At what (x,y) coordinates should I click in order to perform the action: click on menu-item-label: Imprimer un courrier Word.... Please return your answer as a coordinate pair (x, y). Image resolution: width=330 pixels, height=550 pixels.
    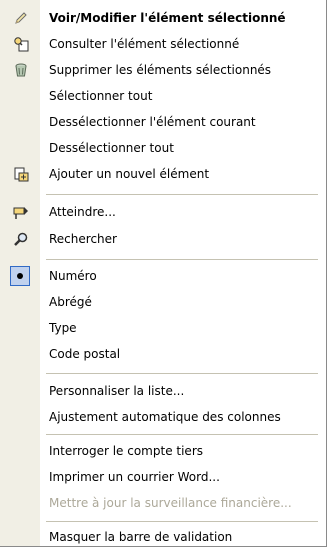
    Looking at the image, I should click on (134, 477).